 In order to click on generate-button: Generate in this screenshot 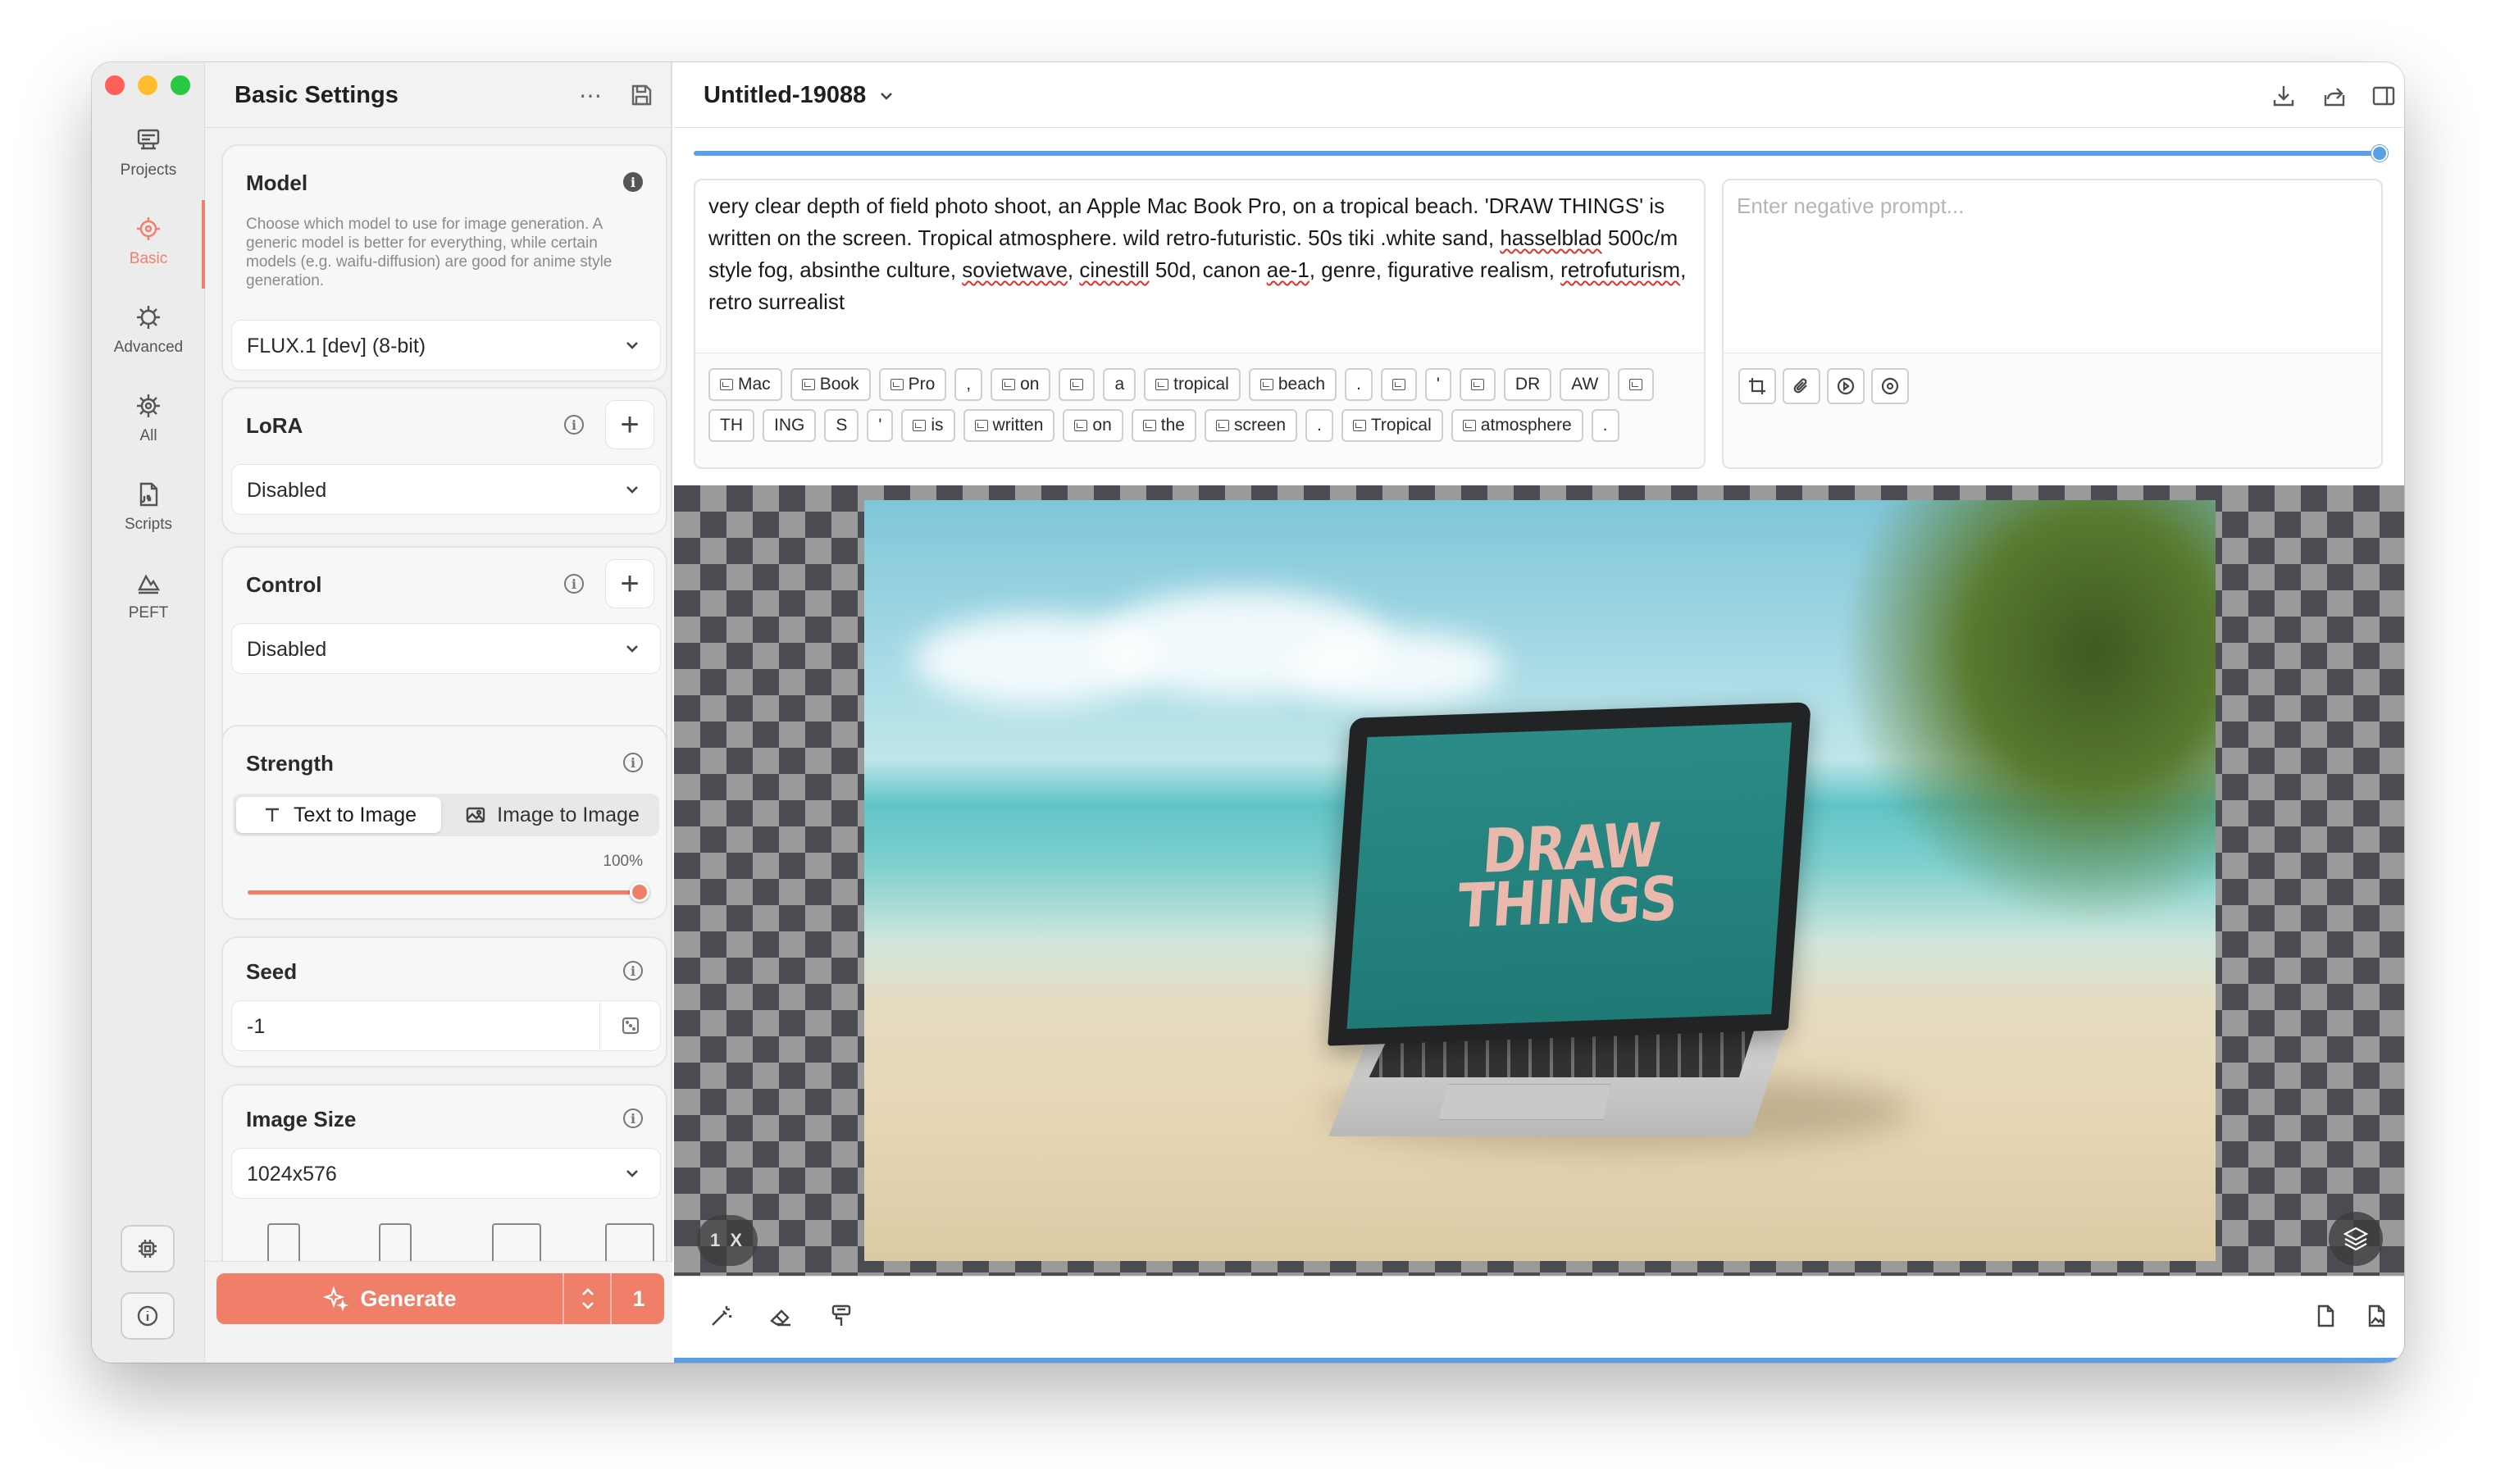, I will do `click(390, 1298)`.